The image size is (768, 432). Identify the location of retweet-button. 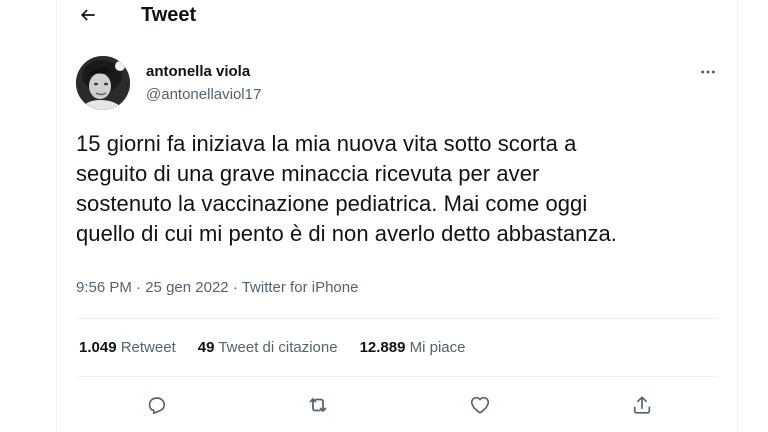
(318, 405).